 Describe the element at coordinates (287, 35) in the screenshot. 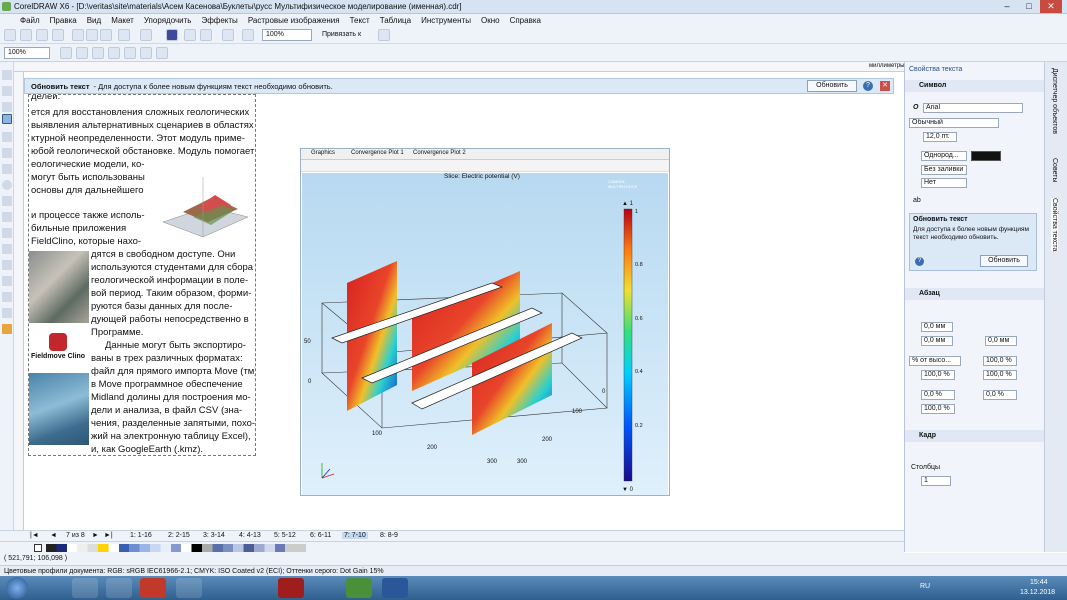

I see `zoom-combo: 100%` at that location.